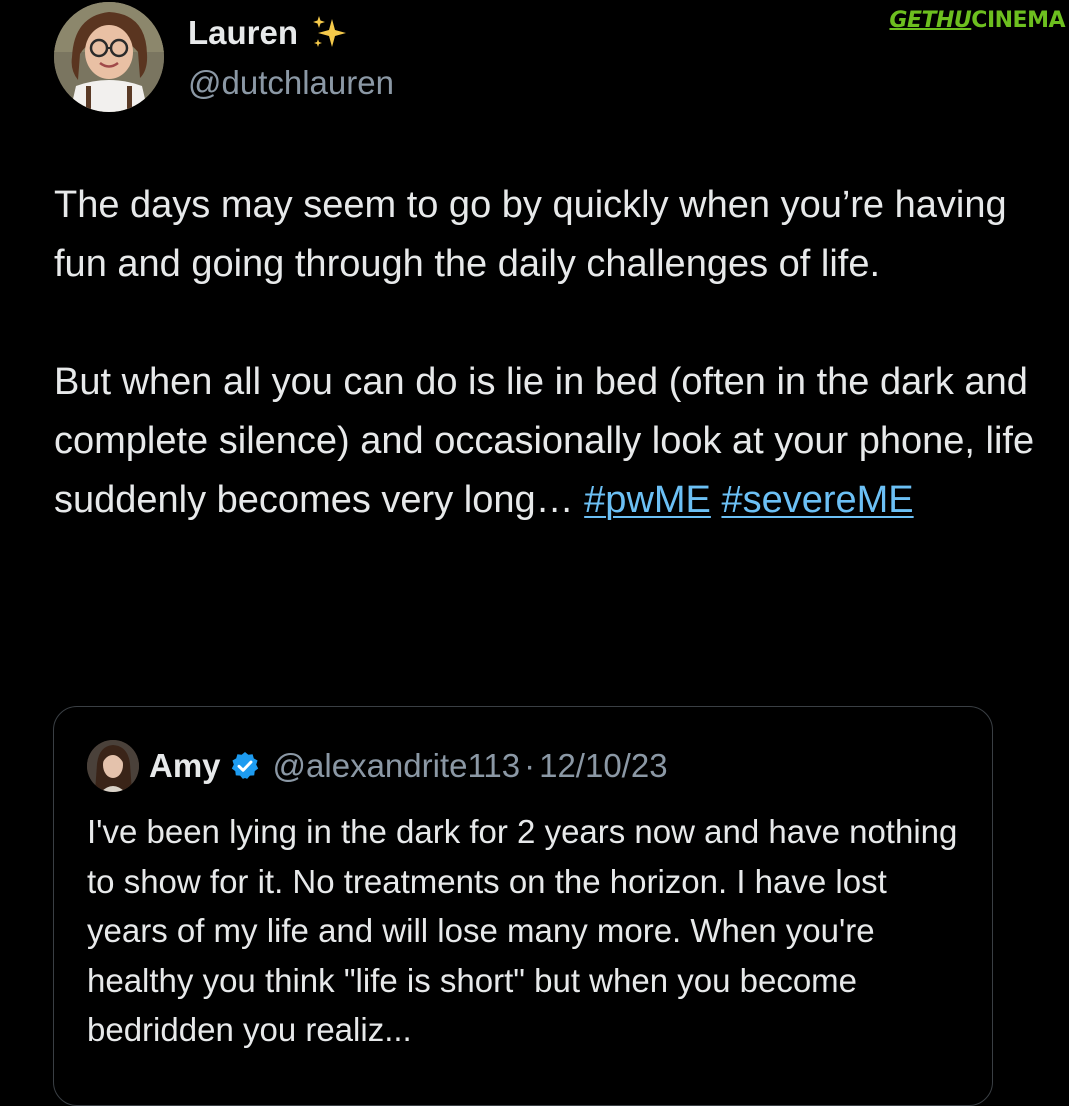  Describe the element at coordinates (185, 766) in the screenshot. I see `quoted-author-name: Amy` at that location.